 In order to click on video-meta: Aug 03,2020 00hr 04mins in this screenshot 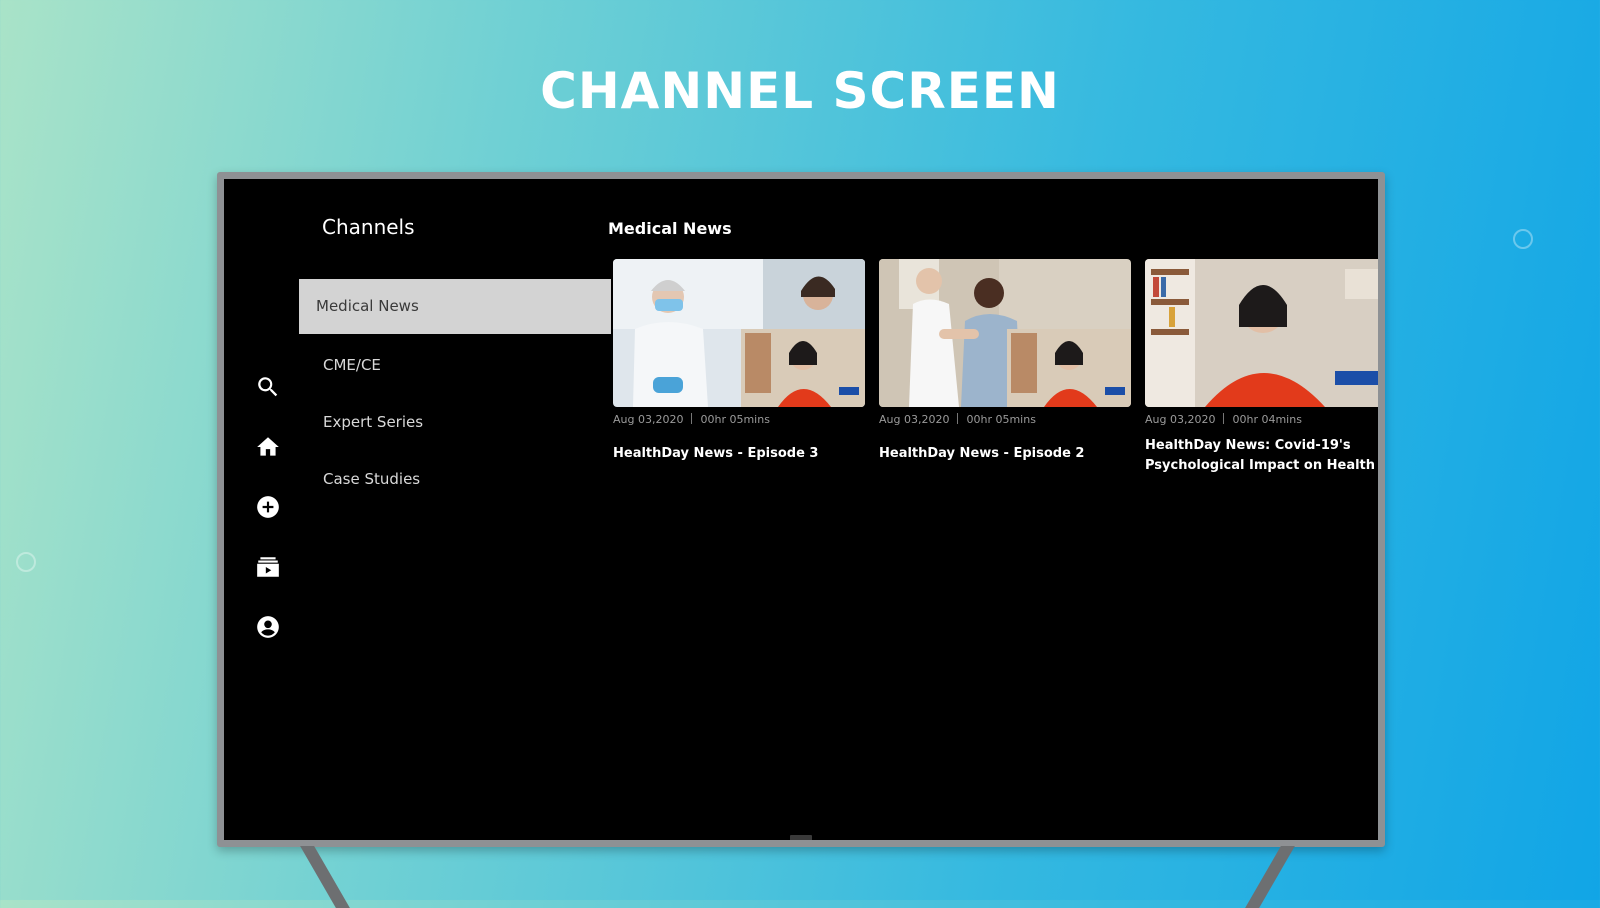, I will do `click(1261, 419)`.